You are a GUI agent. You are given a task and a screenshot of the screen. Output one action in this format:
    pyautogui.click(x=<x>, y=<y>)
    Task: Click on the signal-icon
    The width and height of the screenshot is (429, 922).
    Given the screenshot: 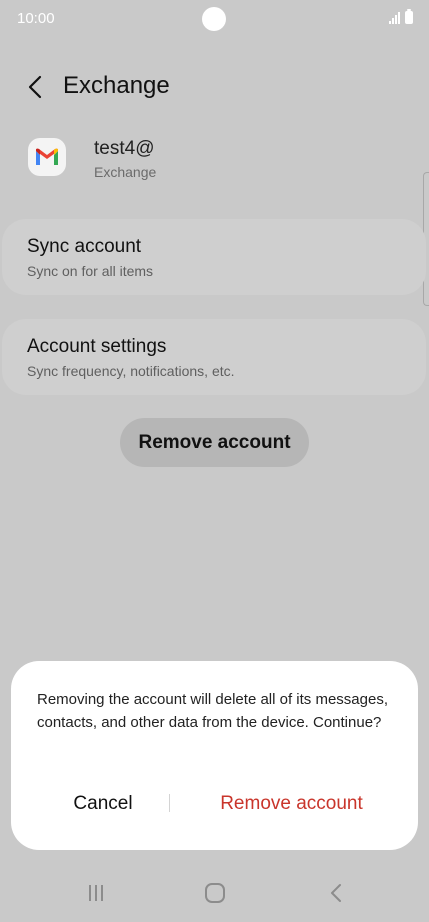 What is the action you would take?
    pyautogui.click(x=394, y=18)
    